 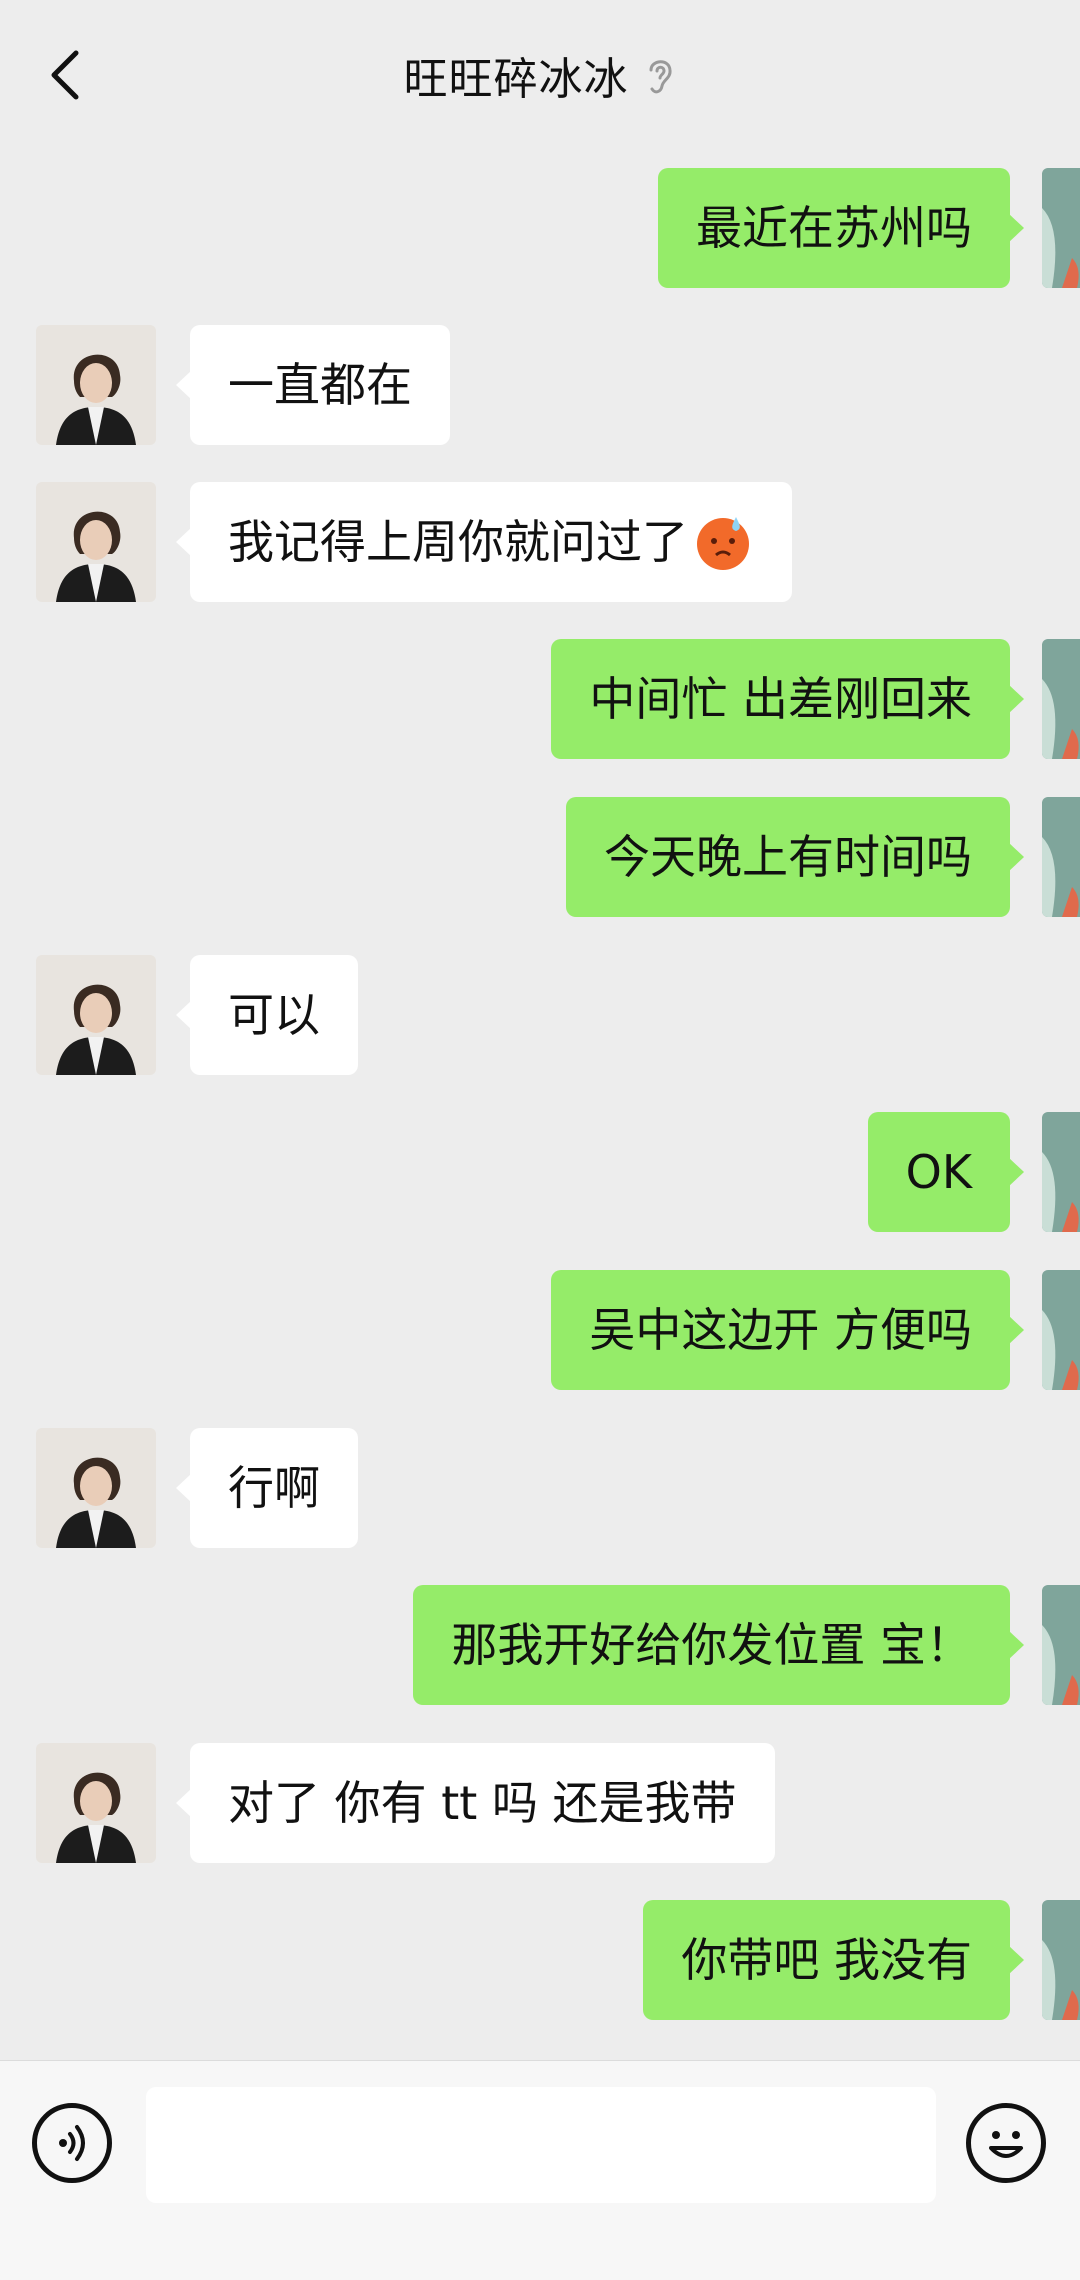 What do you see at coordinates (841, 228) in the screenshot?
I see `message-bubble-outgoing: 最近在苏州吗` at bounding box center [841, 228].